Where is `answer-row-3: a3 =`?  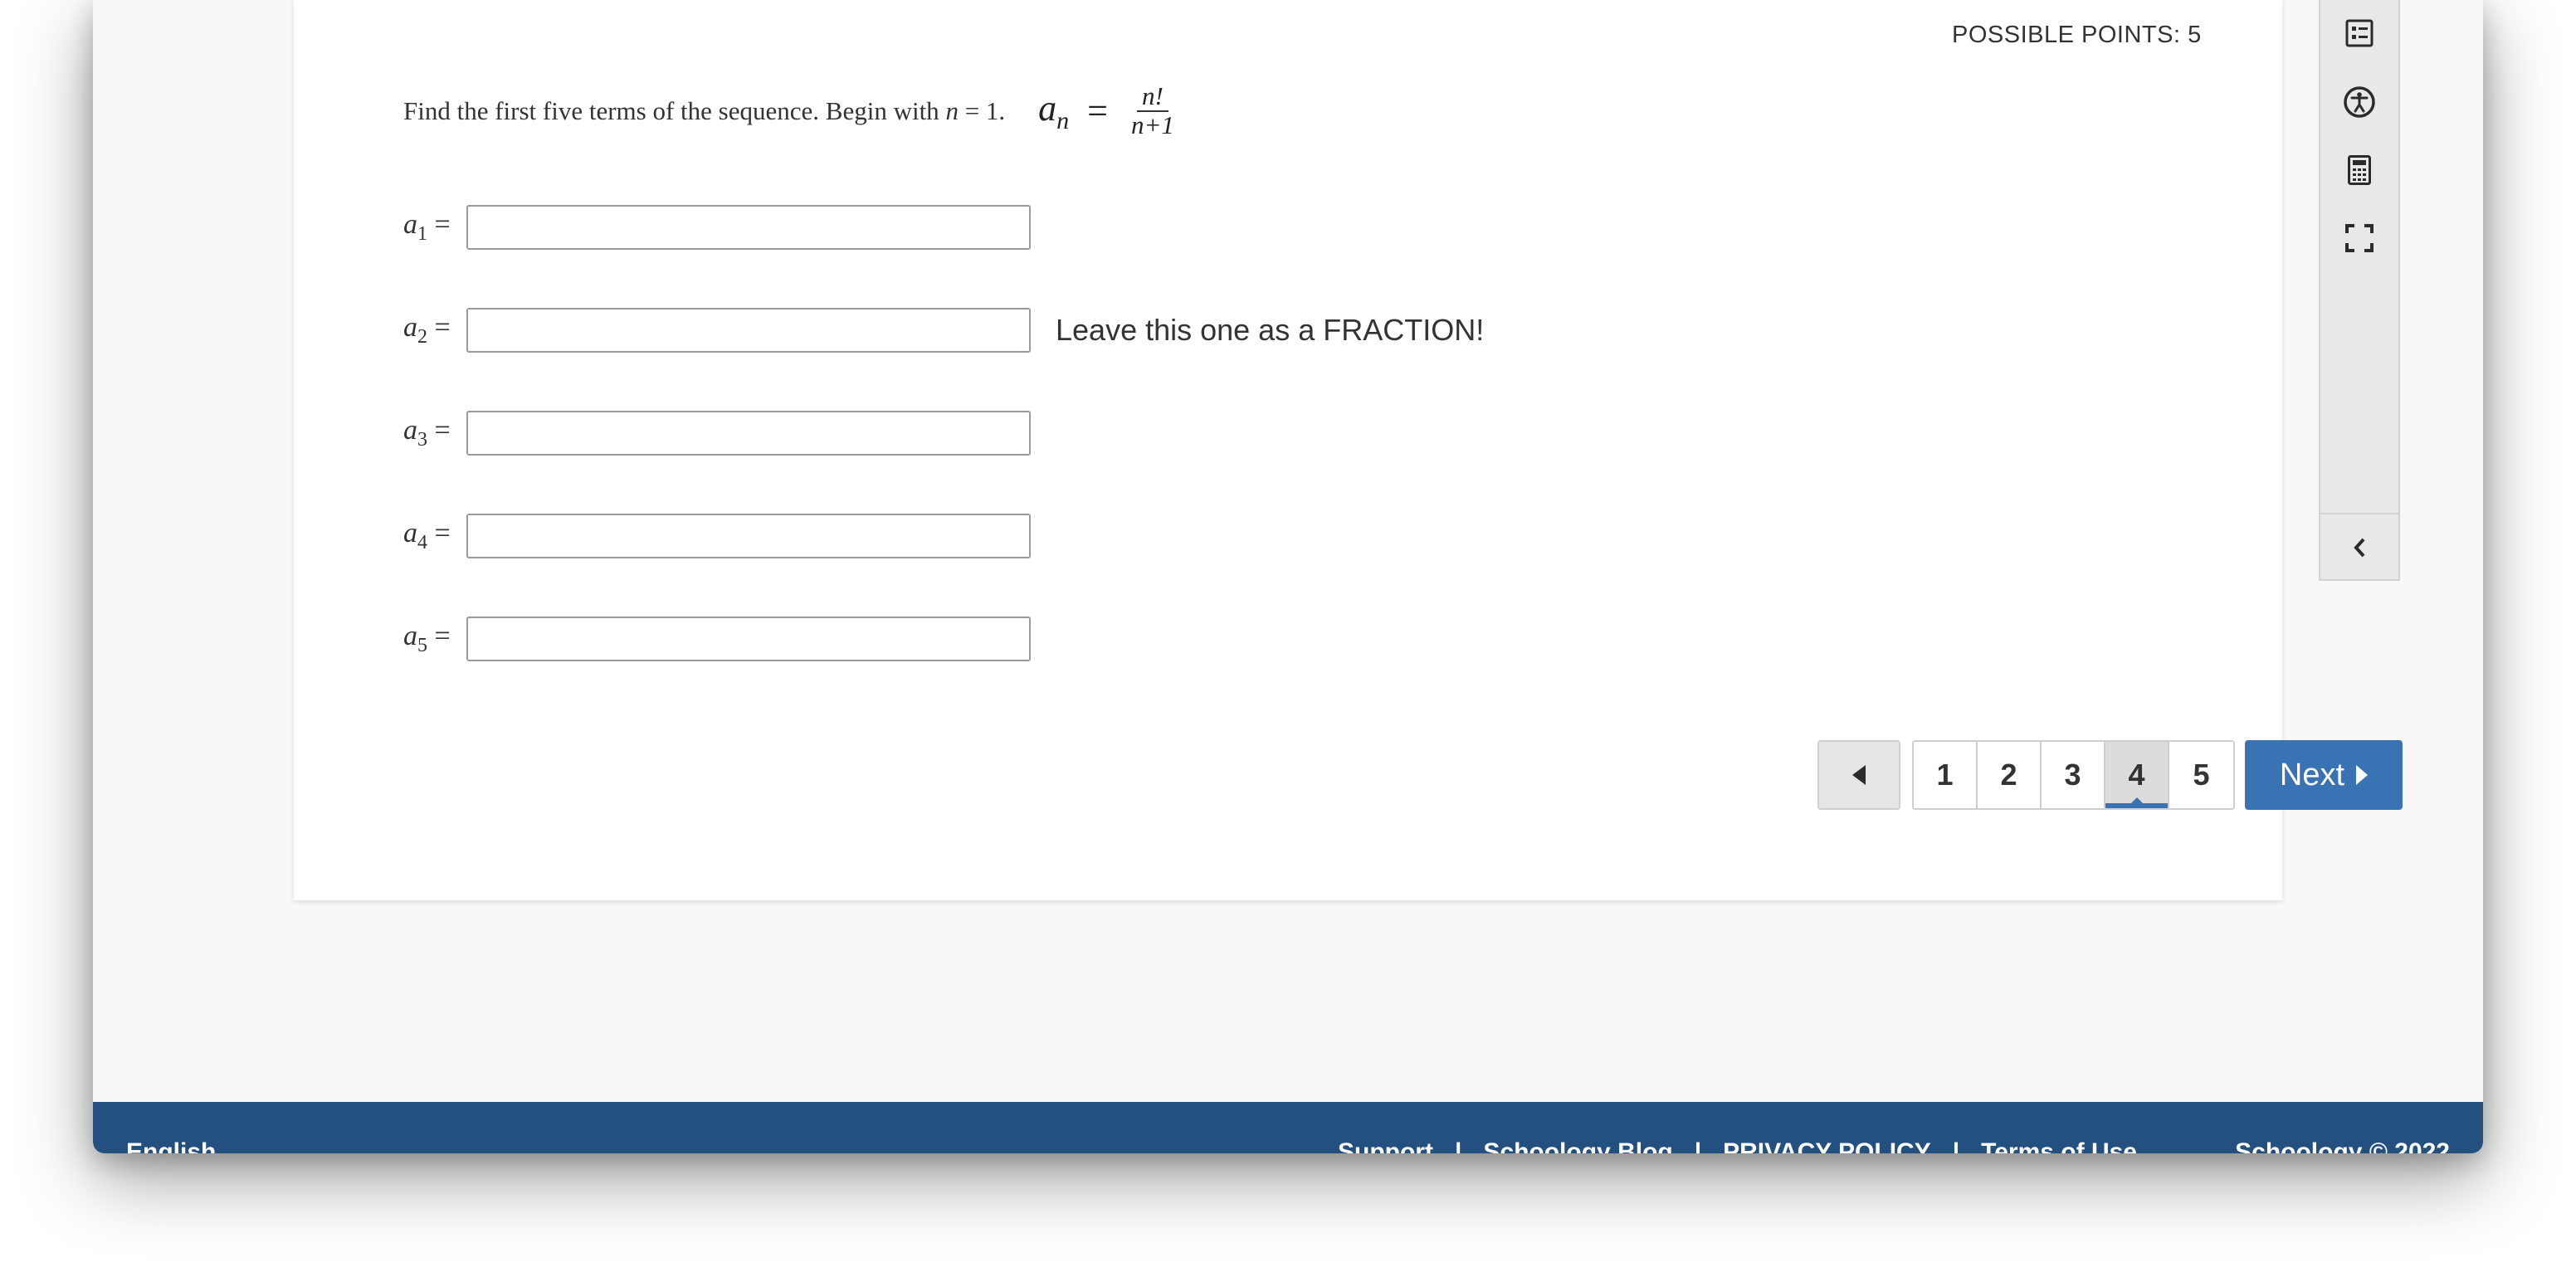
answer-row-3: a3 = is located at coordinates (717, 433).